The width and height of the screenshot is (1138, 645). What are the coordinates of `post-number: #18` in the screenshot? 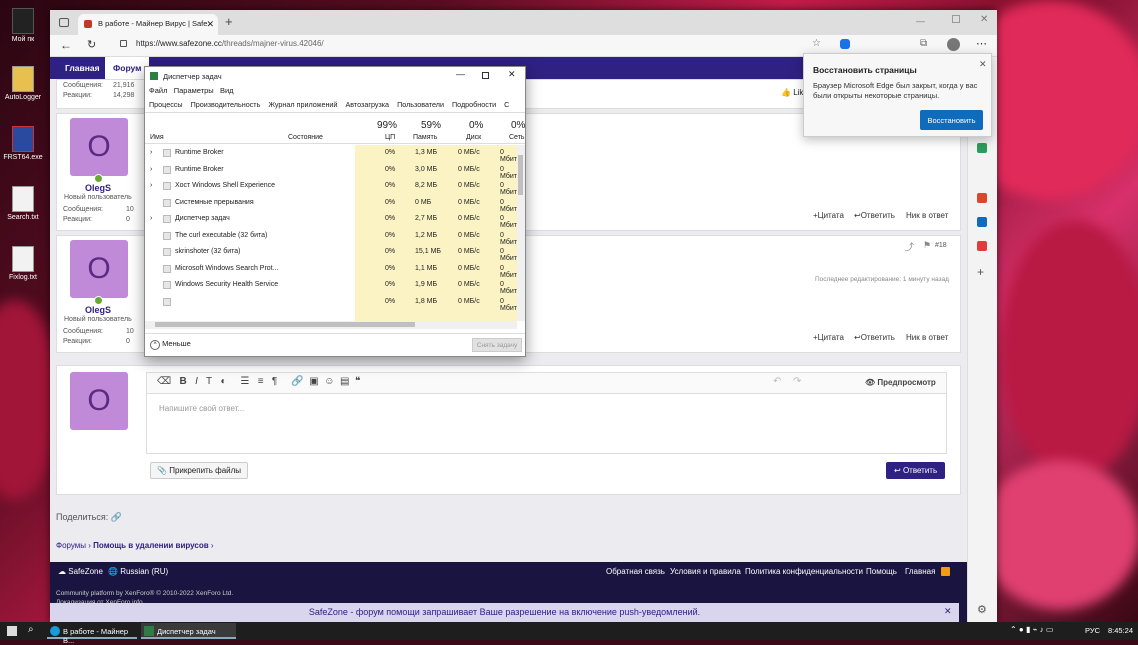 It's located at (941, 245).